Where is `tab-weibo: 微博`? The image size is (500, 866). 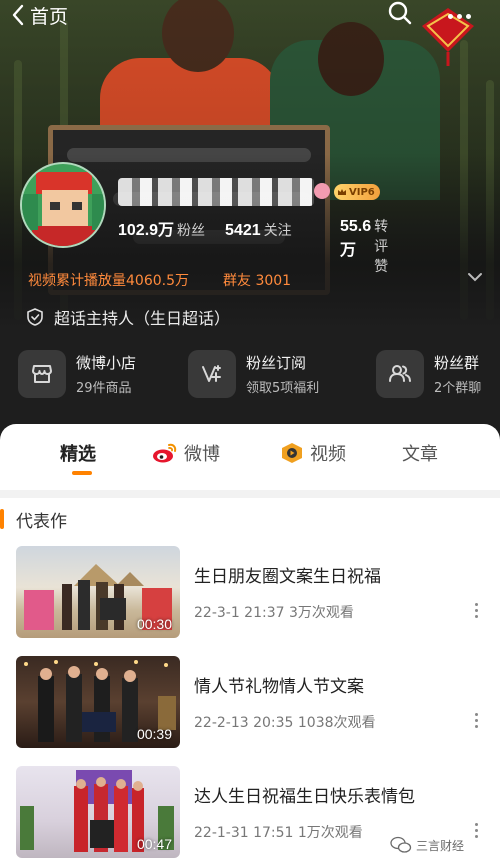
tab-weibo: 微博 is located at coordinates (186, 453).